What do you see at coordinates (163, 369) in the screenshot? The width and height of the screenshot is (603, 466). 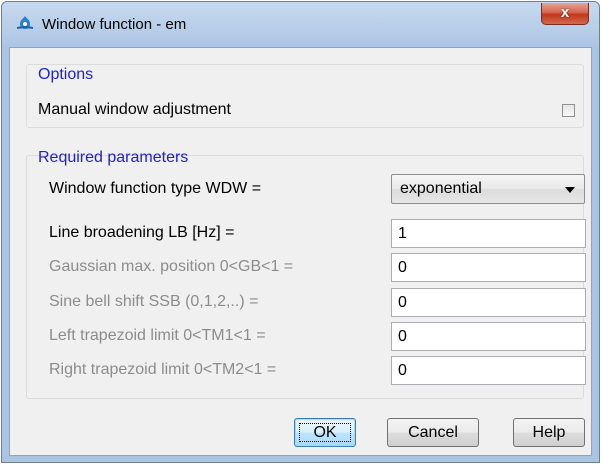 I see `tm2-label: Right trapezoid limit 0<TM2<1 =` at bounding box center [163, 369].